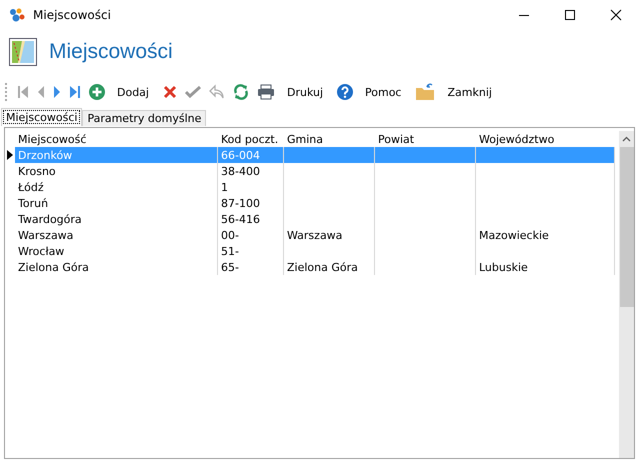 The image size is (639, 473). I want to click on delete-icon, so click(169, 92).